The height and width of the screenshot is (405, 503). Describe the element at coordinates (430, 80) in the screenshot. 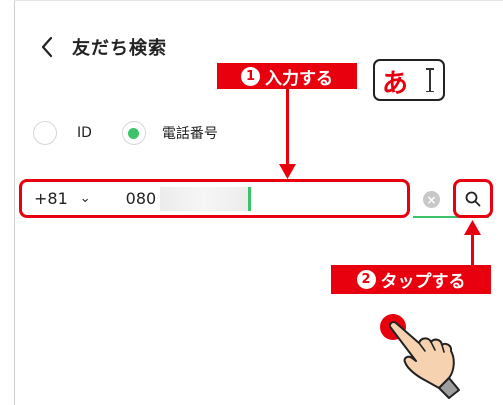

I see `text-cursor-icon` at that location.